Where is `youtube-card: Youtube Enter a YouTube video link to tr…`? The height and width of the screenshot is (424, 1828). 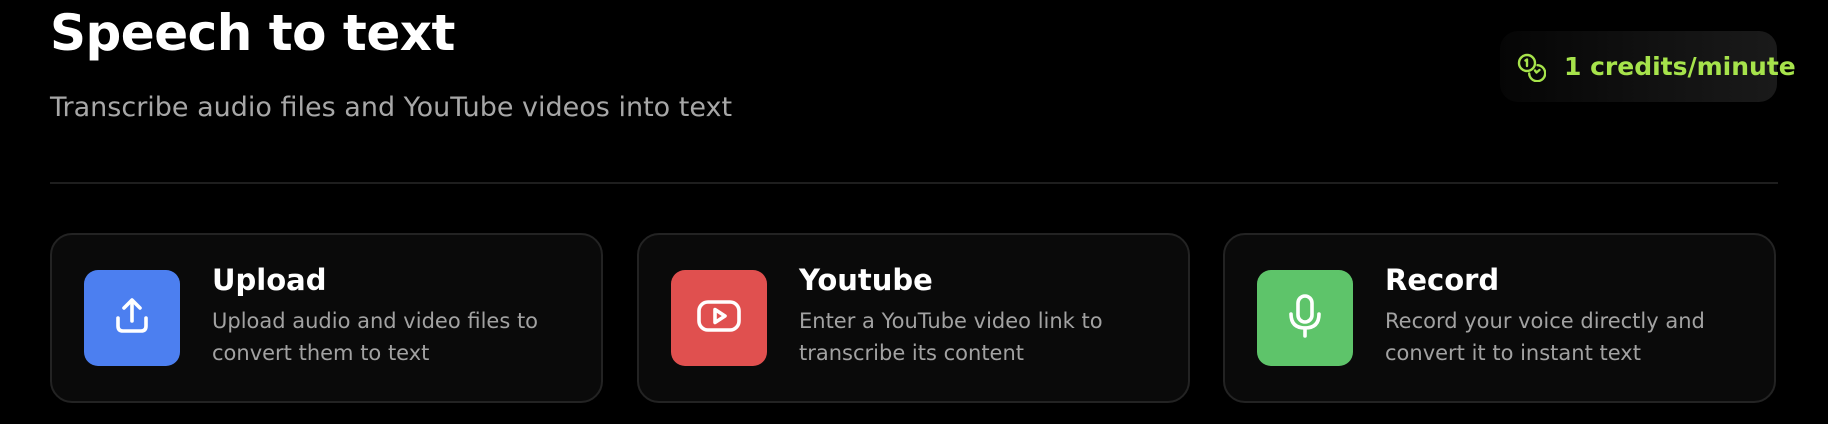
youtube-card: Youtube Enter a YouTube video link to tr… is located at coordinates (913, 318).